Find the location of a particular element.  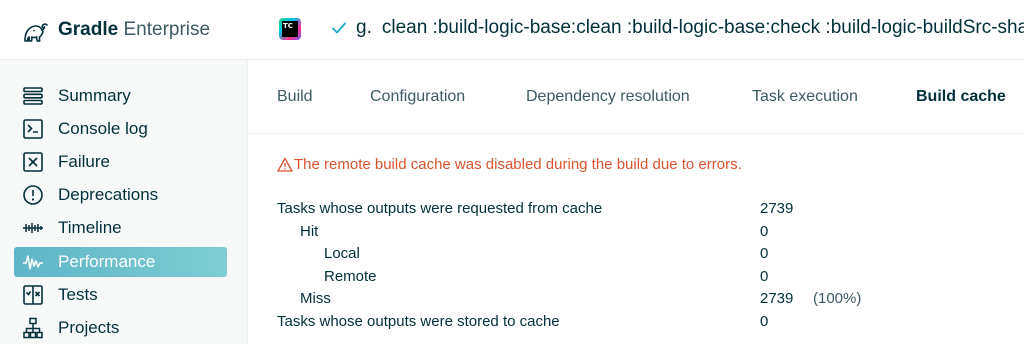

stat-label: Tasks whose outputs were stored to cache is located at coordinates (418, 321).